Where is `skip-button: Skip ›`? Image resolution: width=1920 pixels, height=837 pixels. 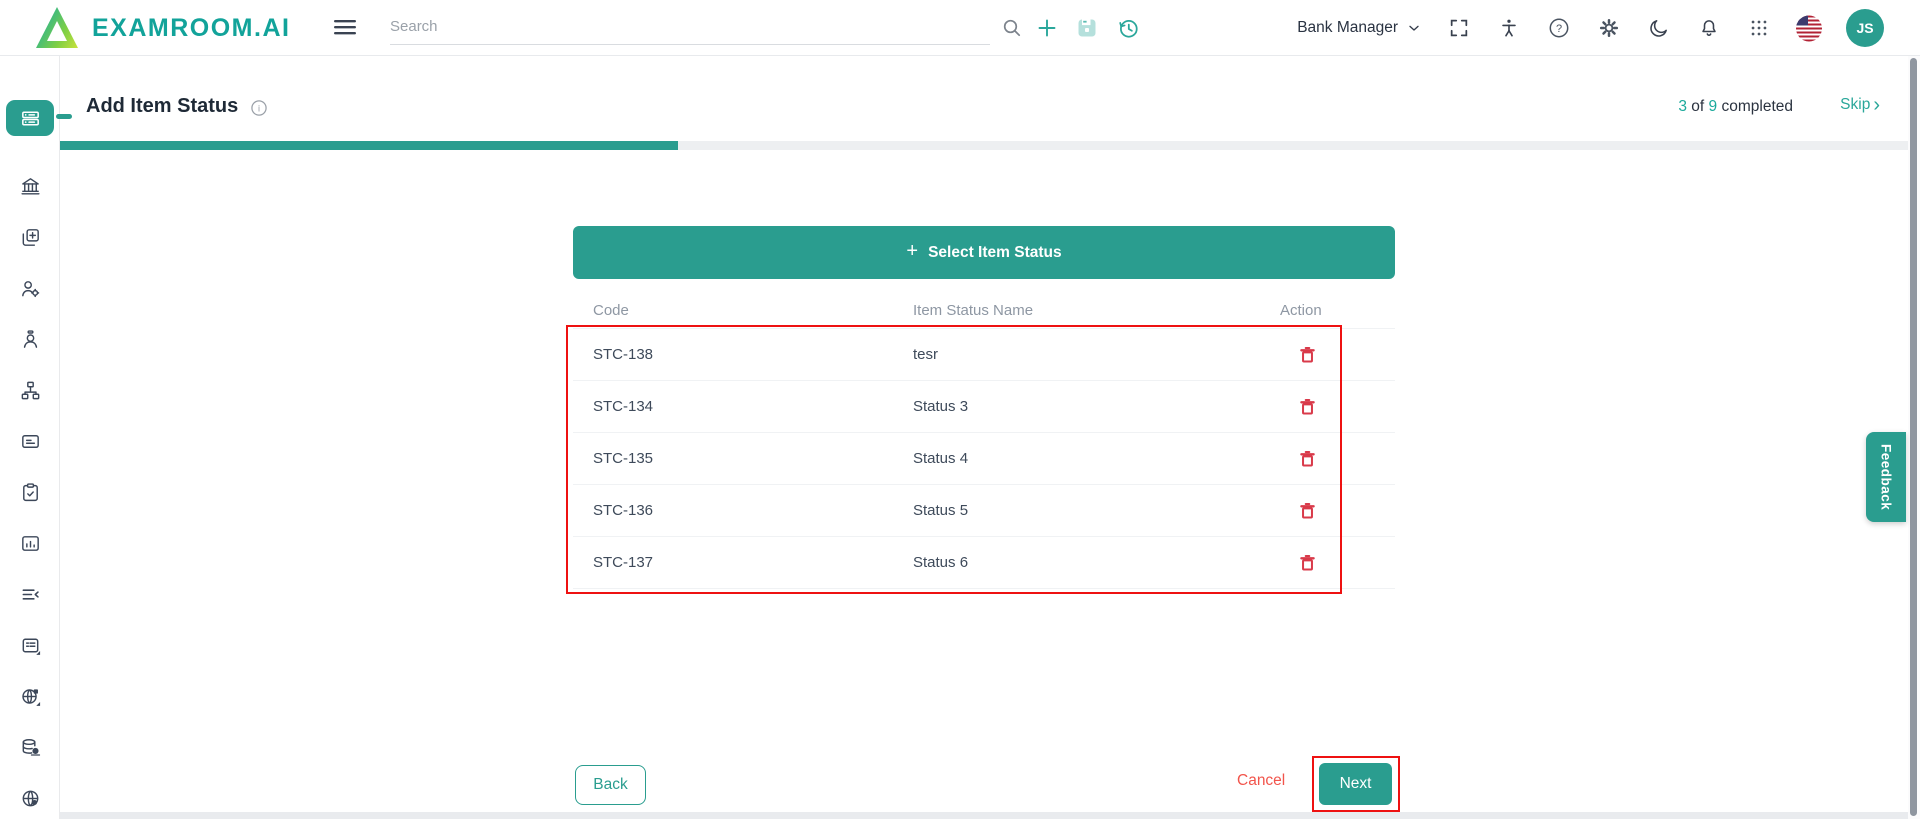
skip-button: Skip › is located at coordinates (1860, 105).